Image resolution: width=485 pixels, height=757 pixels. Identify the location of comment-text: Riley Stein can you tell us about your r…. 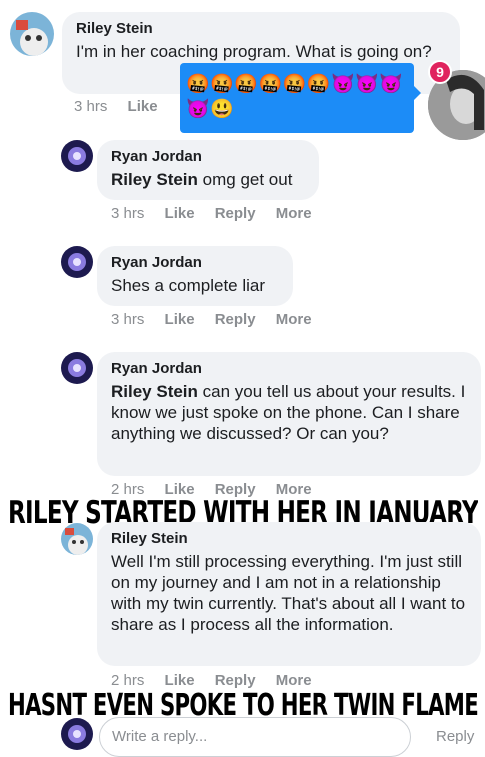
(288, 412).